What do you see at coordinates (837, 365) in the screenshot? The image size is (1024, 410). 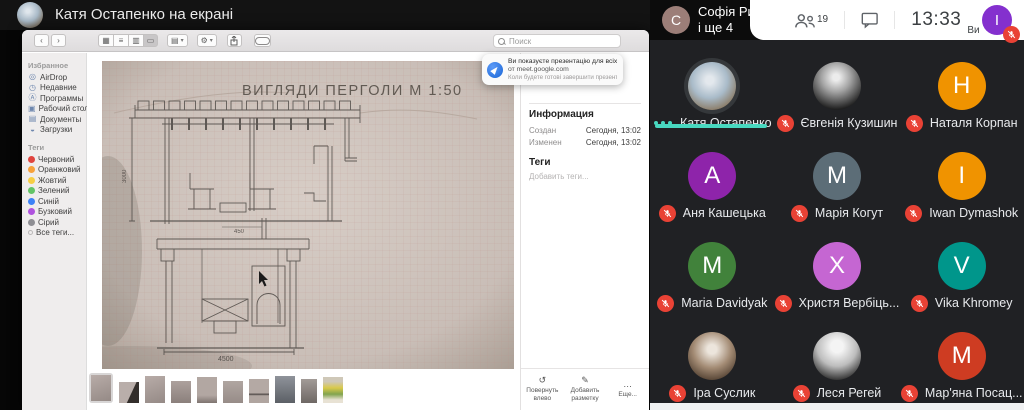 I see `participant-tile: Леся Регей` at bounding box center [837, 365].